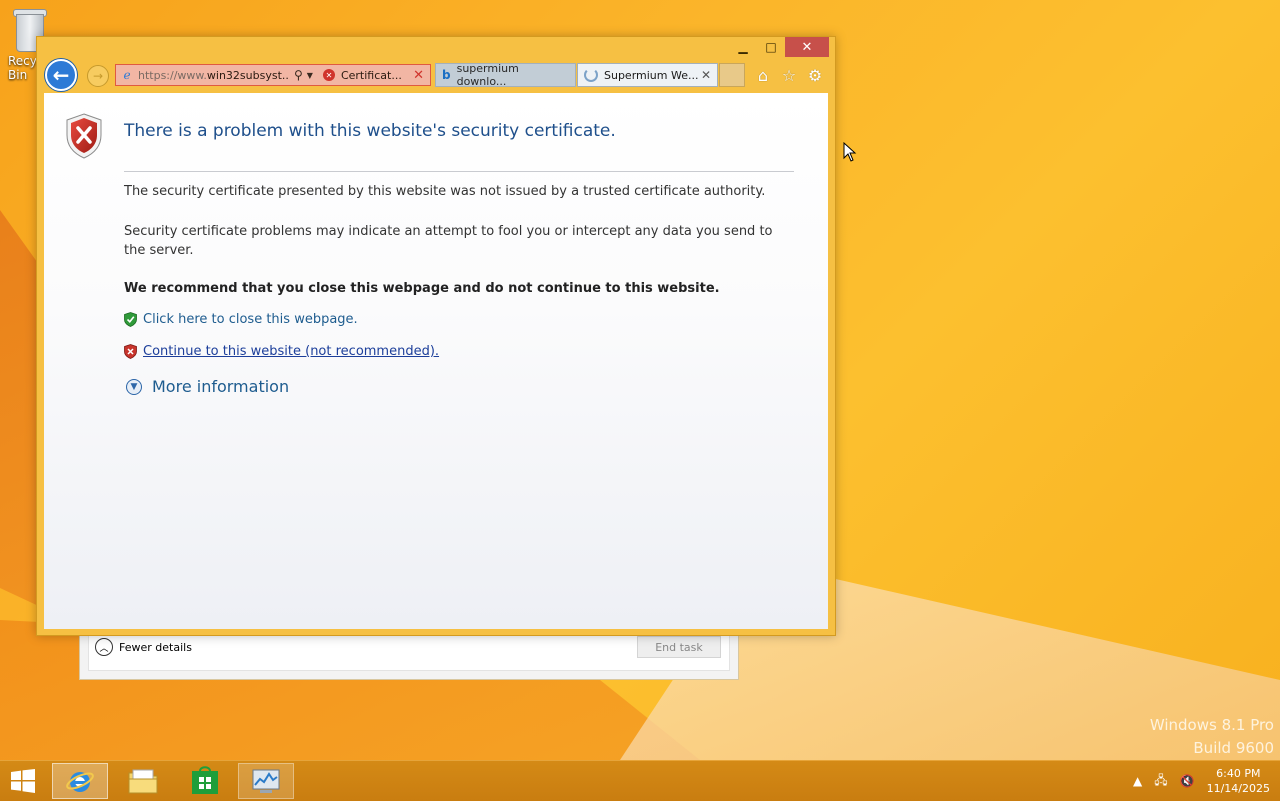  I want to click on store-icon, so click(205, 780).